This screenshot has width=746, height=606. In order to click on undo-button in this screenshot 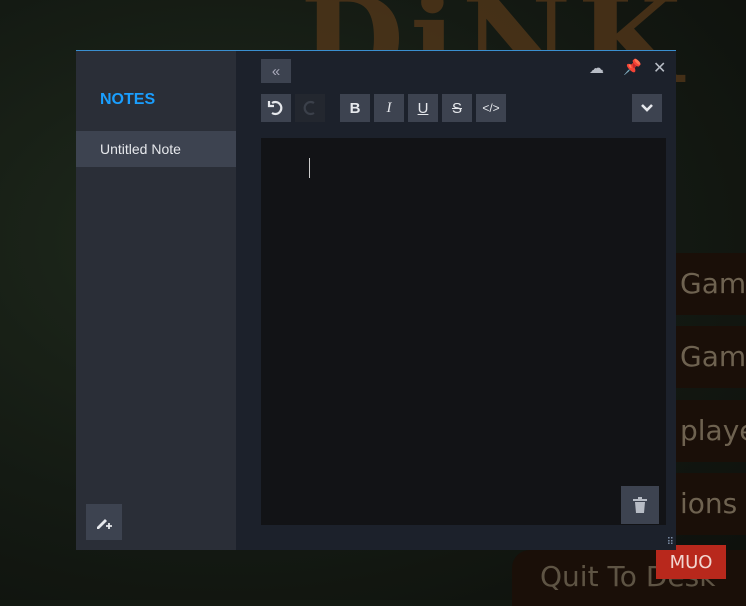, I will do `click(276, 108)`.